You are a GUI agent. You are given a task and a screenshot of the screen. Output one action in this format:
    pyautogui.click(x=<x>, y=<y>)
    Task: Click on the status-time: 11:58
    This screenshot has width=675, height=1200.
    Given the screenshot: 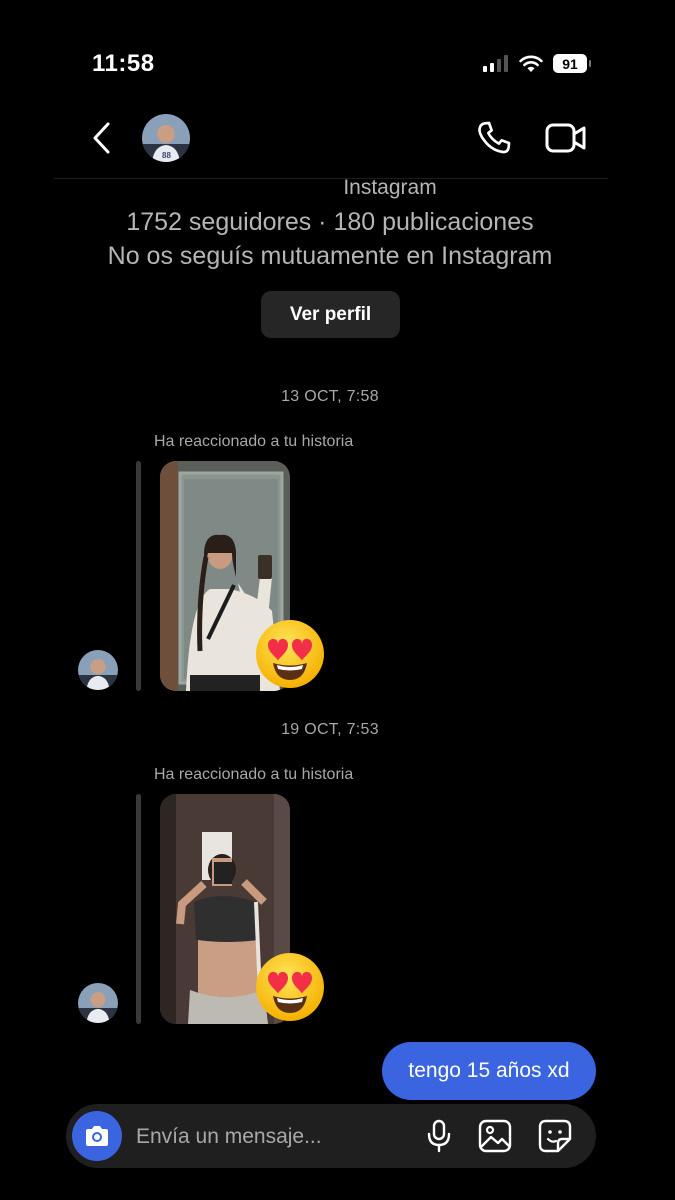 What is the action you would take?
    pyautogui.click(x=123, y=63)
    